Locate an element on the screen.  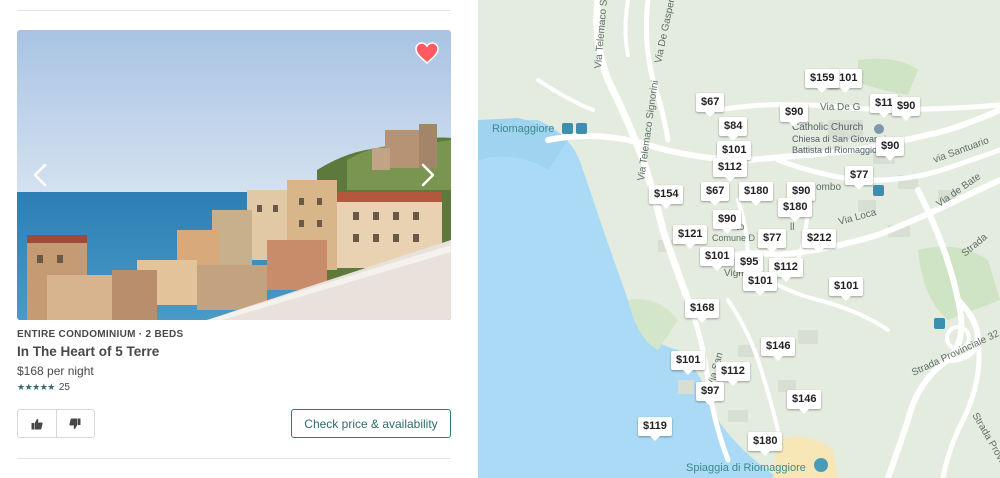
listing-title: In The Heart of 5 Terre is located at coordinates (88, 351).